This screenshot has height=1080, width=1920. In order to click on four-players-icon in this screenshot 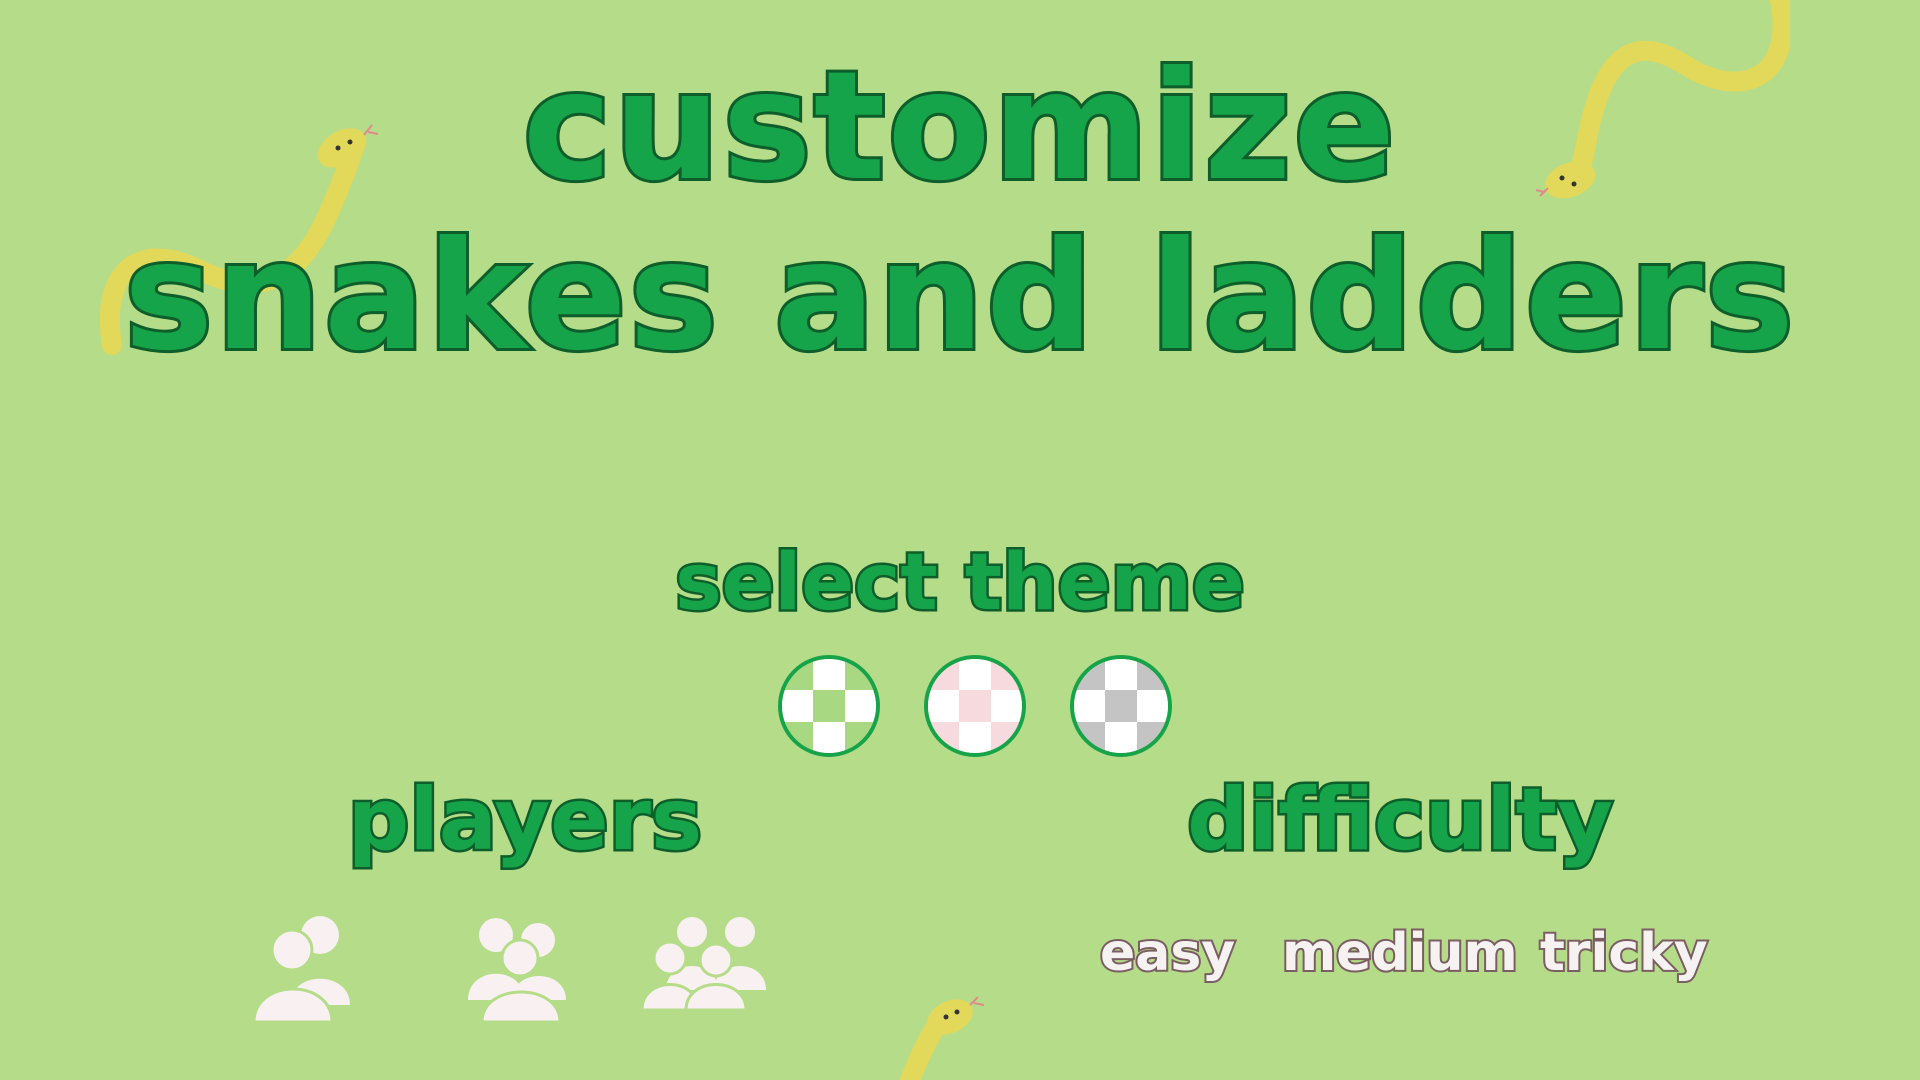, I will do `click(707, 967)`.